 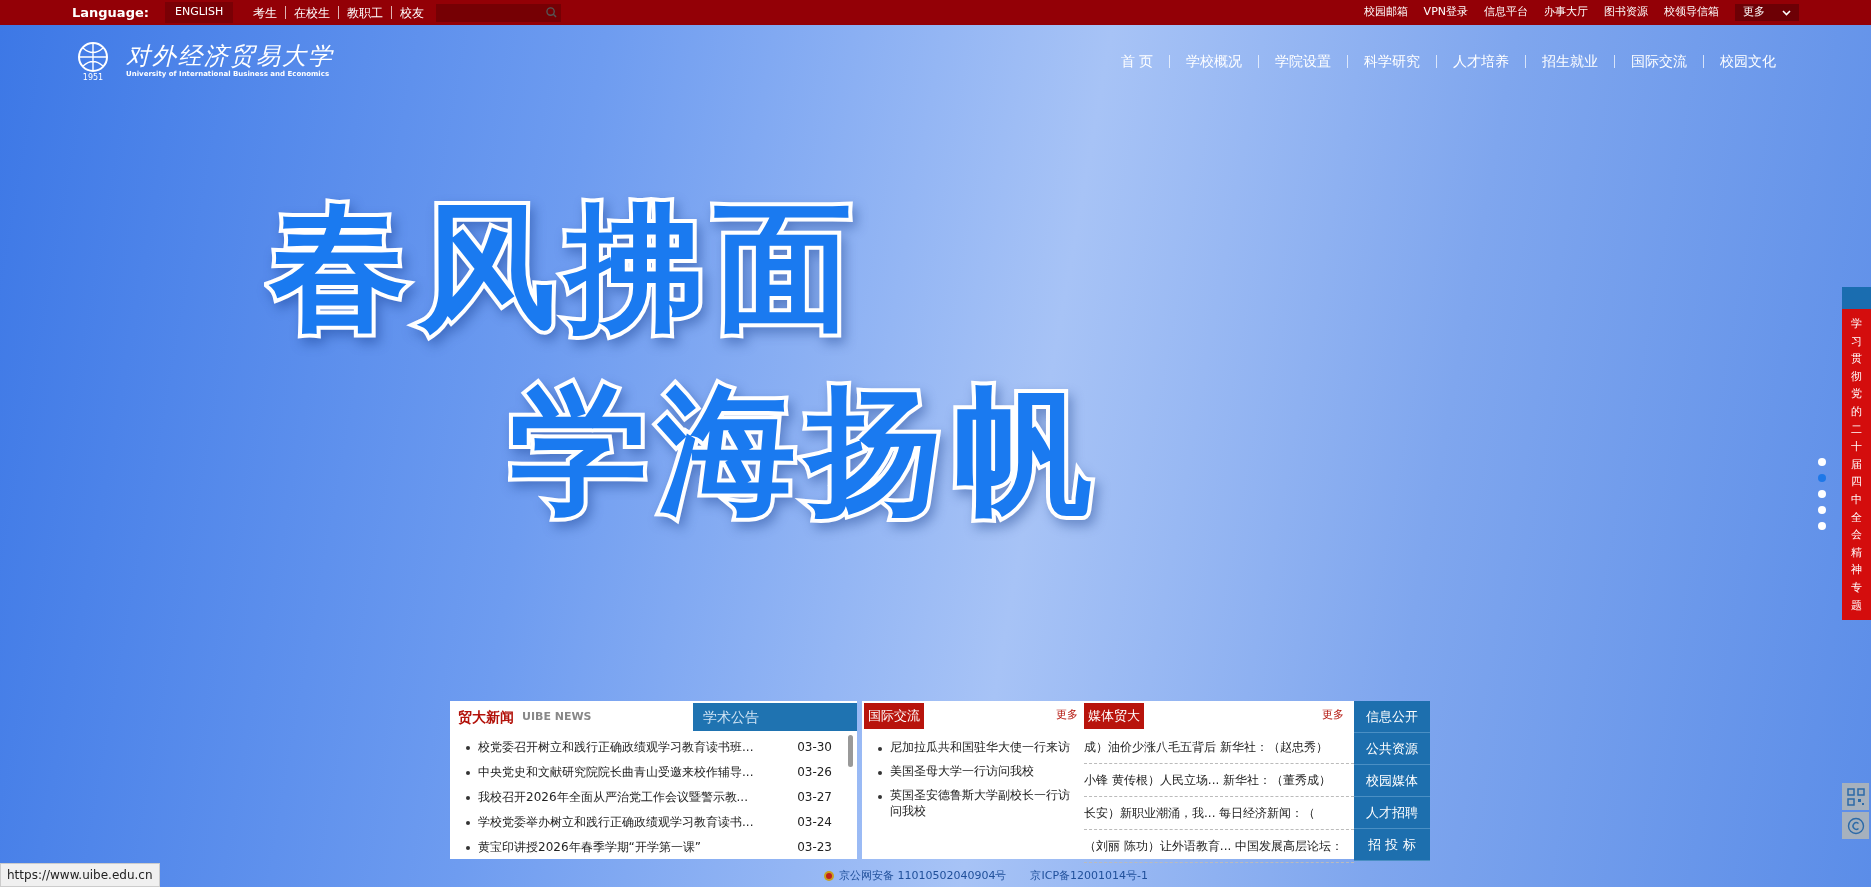 What do you see at coordinates (93, 78) in the screenshot?
I see `logo-year: 1951` at bounding box center [93, 78].